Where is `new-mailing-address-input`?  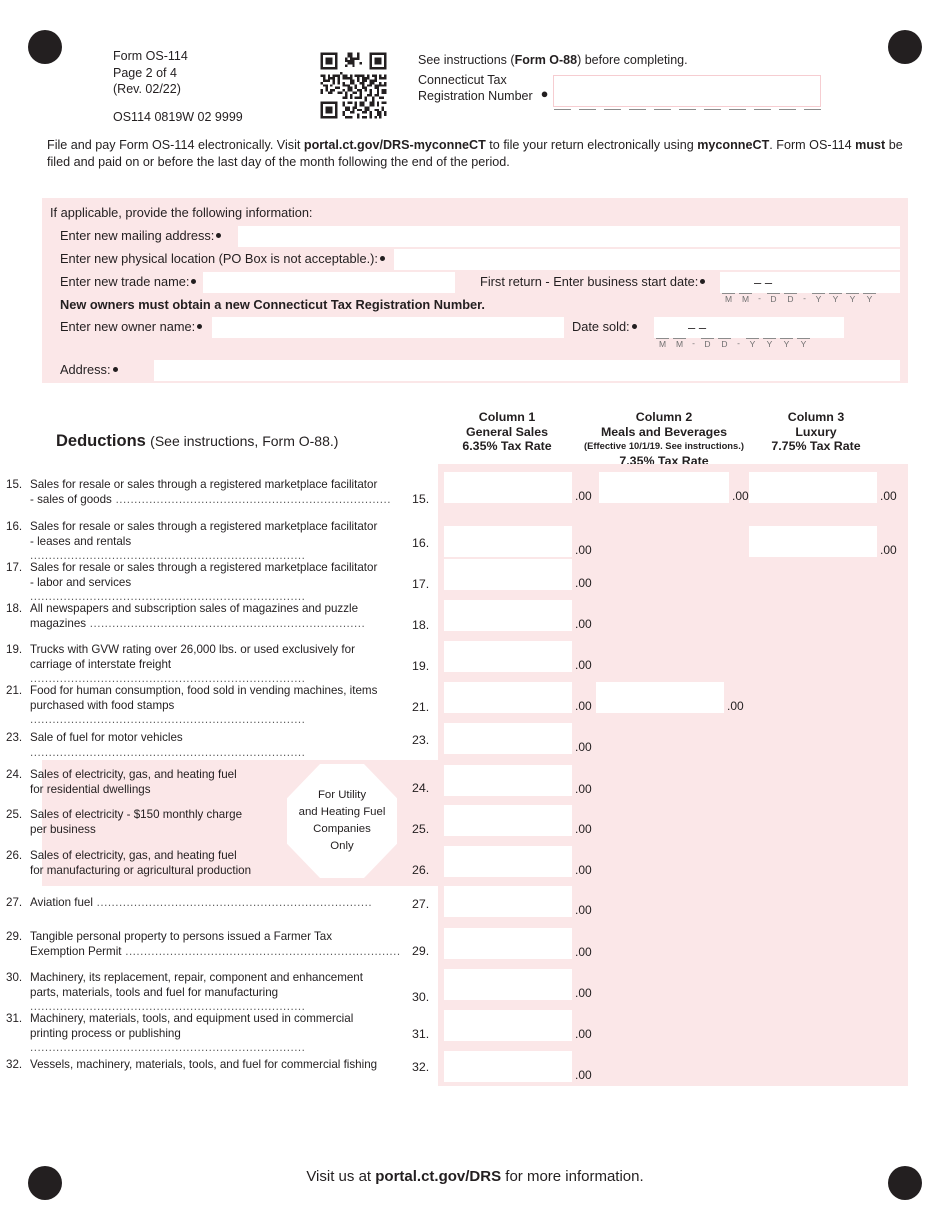 new-mailing-address-input is located at coordinates (569, 236).